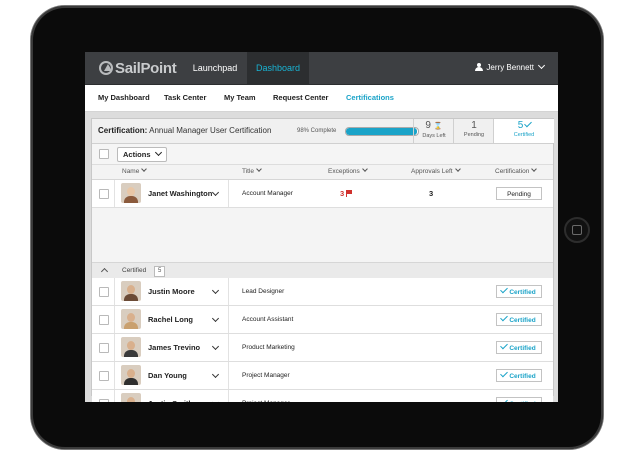  I want to click on pending-button: Pending, so click(519, 193).